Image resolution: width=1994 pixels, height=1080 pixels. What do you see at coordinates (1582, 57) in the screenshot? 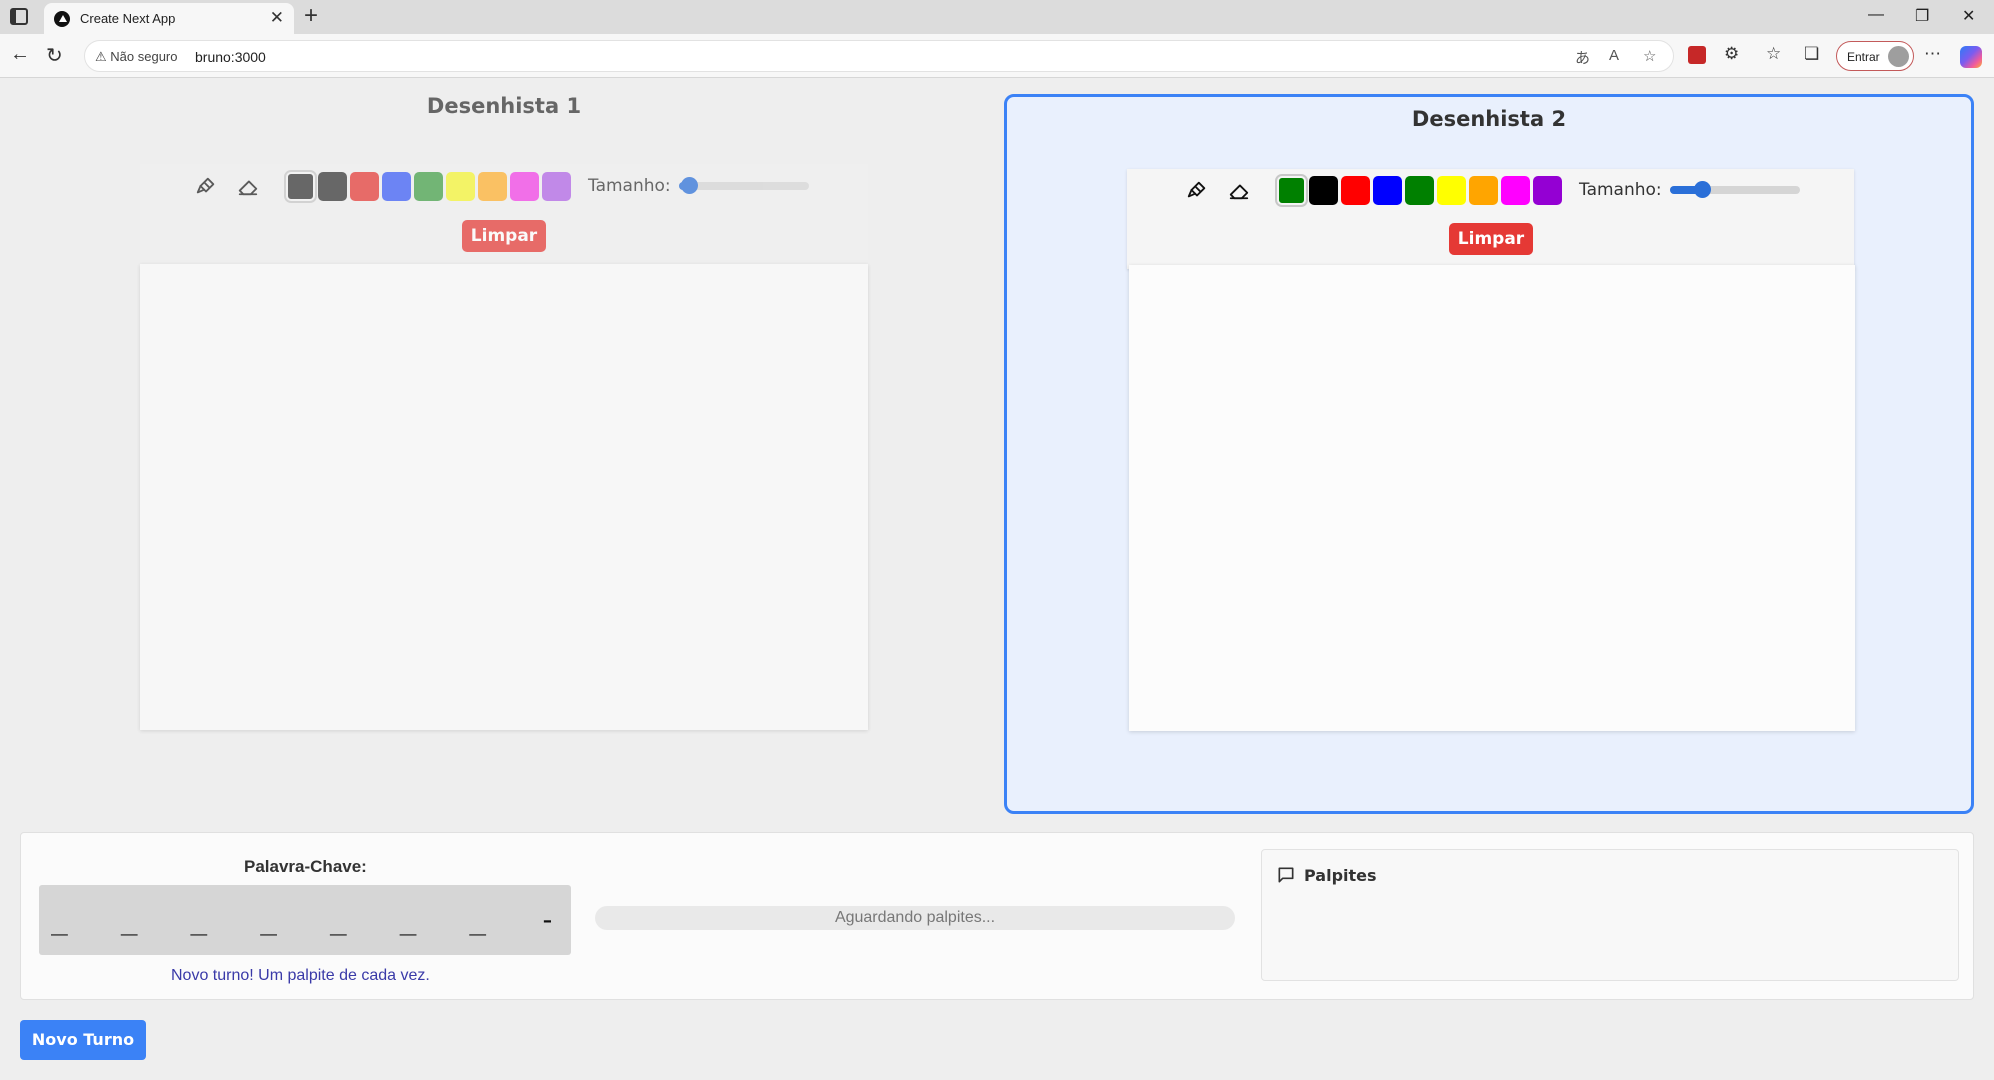
I see `translate-icon: あ` at bounding box center [1582, 57].